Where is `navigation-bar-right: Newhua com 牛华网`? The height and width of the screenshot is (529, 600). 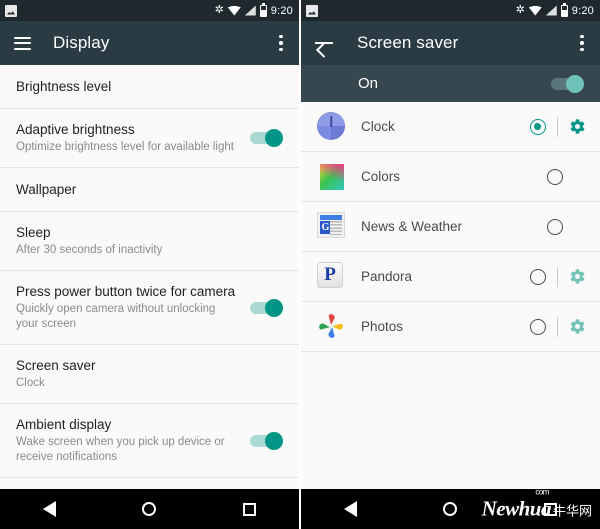 navigation-bar-right: Newhua com 牛华网 is located at coordinates (450, 508).